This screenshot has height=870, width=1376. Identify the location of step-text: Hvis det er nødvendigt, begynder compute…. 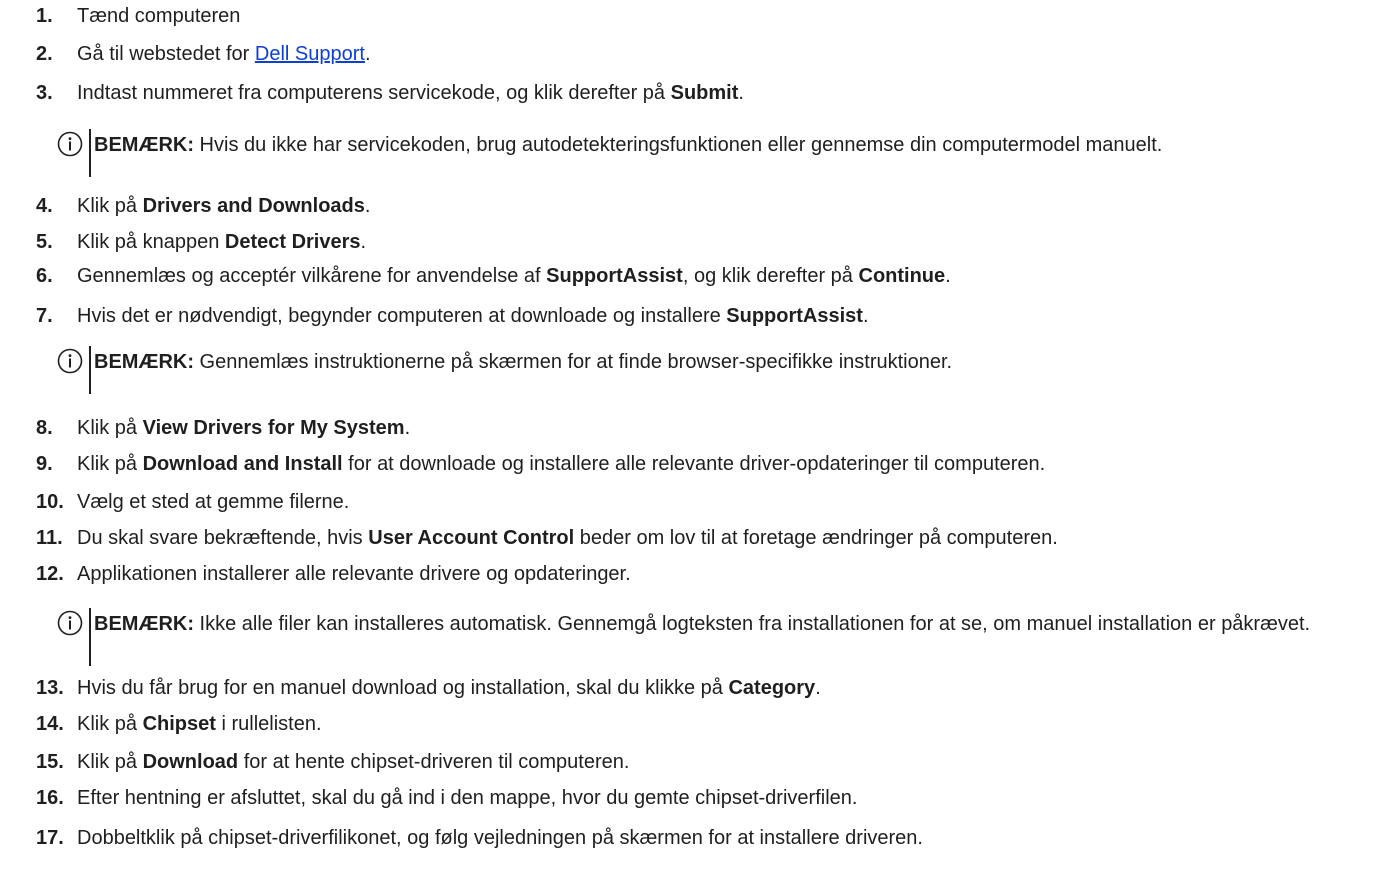
(473, 316).